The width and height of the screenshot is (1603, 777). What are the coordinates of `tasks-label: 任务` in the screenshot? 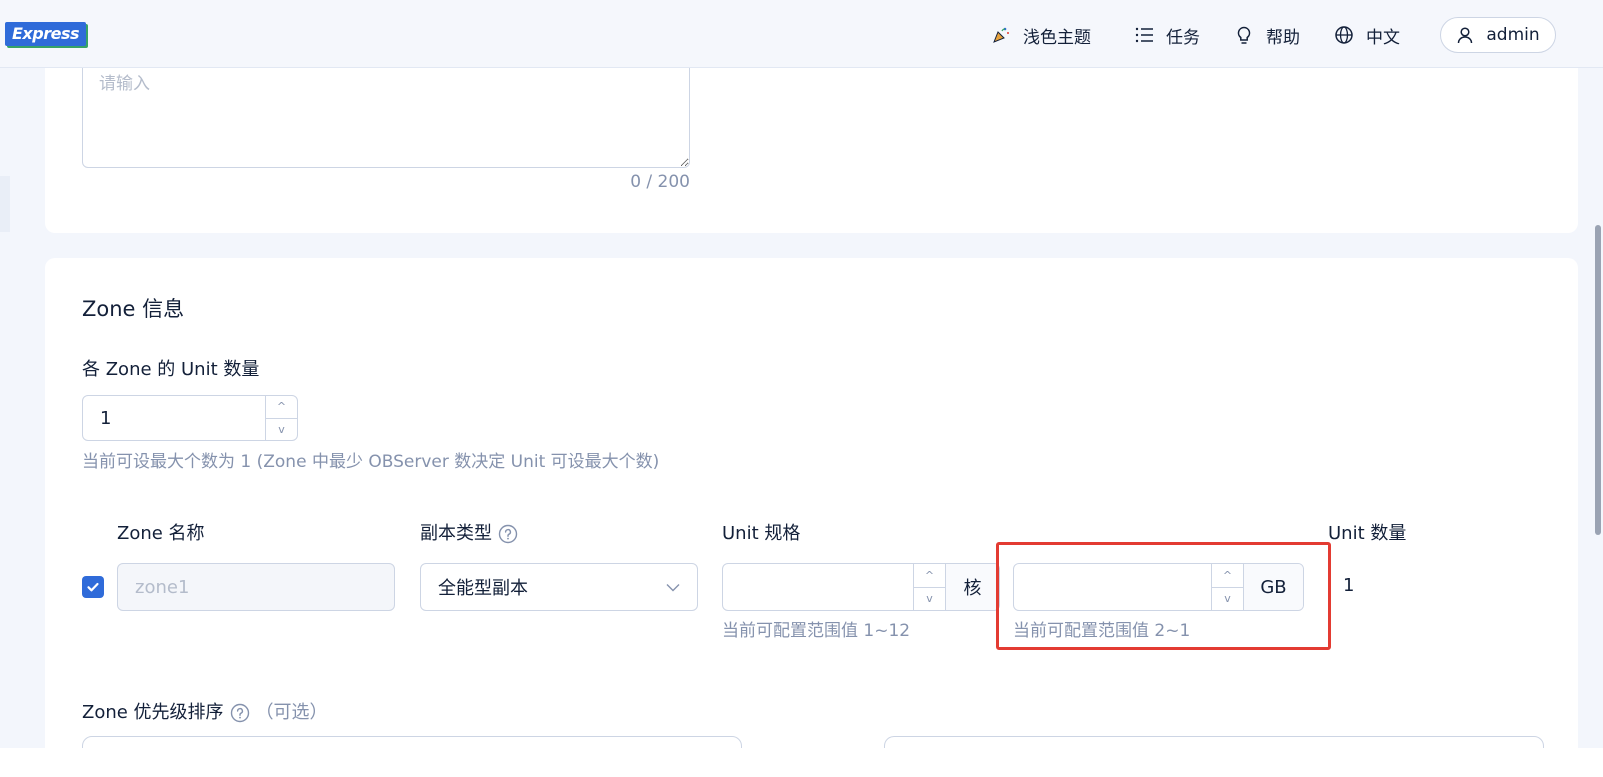 It's located at (1183, 37).